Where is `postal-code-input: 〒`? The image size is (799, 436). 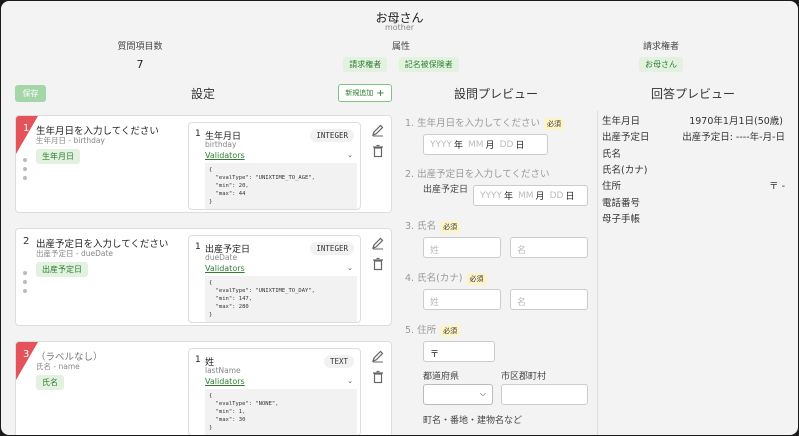 postal-code-input: 〒 is located at coordinates (459, 351).